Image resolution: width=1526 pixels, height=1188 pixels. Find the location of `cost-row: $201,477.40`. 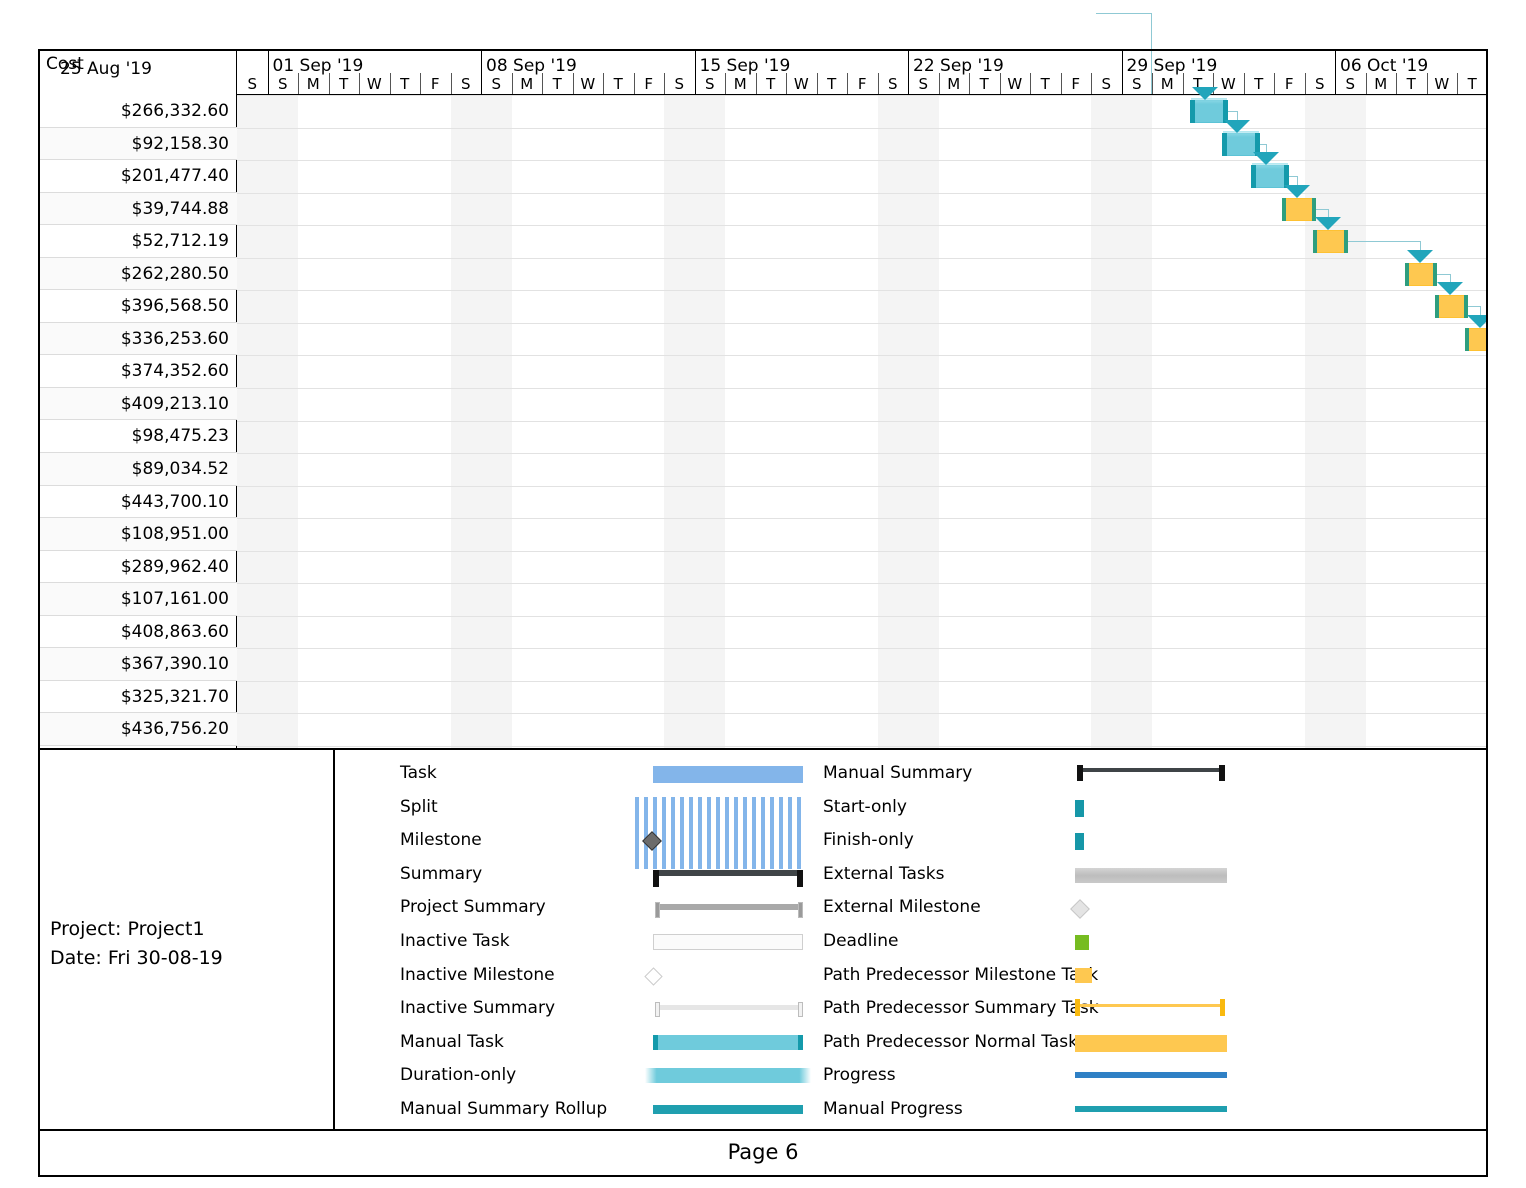

cost-row: $201,477.40 is located at coordinates (138, 176).